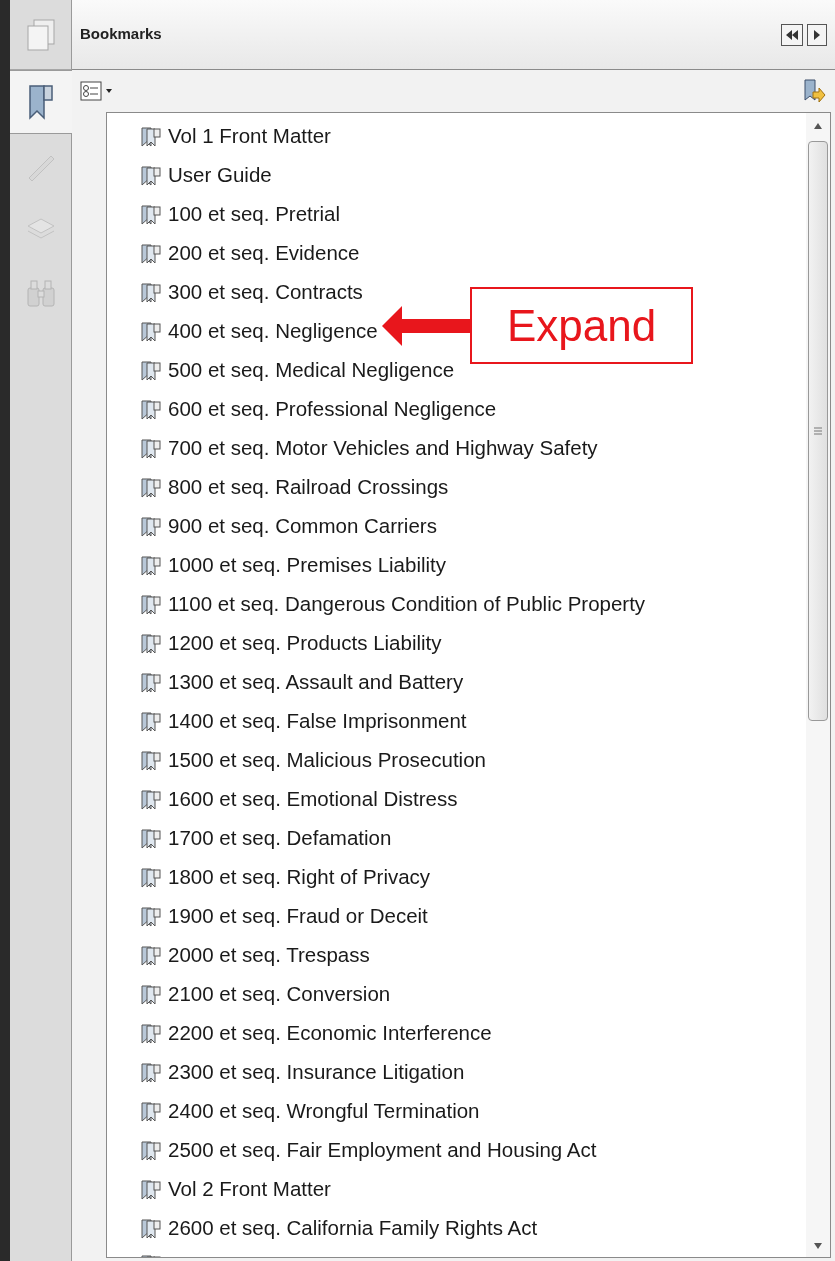 The height and width of the screenshot is (1261, 835). What do you see at coordinates (259, 331) in the screenshot?
I see `bookmark-item: 400 et seq. Negligence` at bounding box center [259, 331].